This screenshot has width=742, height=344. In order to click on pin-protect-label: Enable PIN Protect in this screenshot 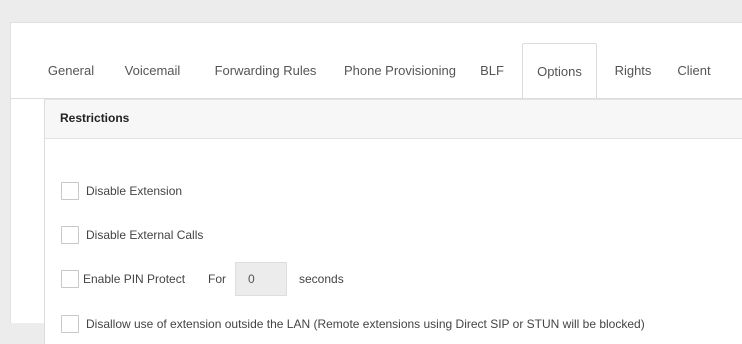, I will do `click(134, 279)`.